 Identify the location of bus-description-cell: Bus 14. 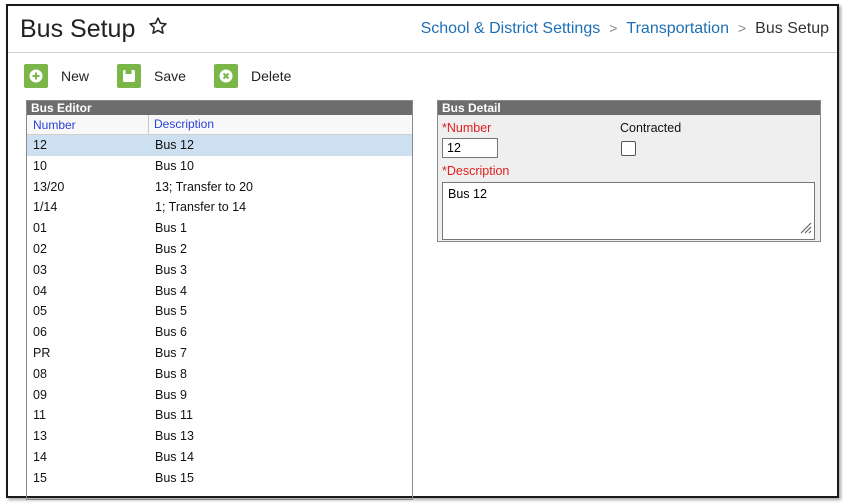
(174, 456).